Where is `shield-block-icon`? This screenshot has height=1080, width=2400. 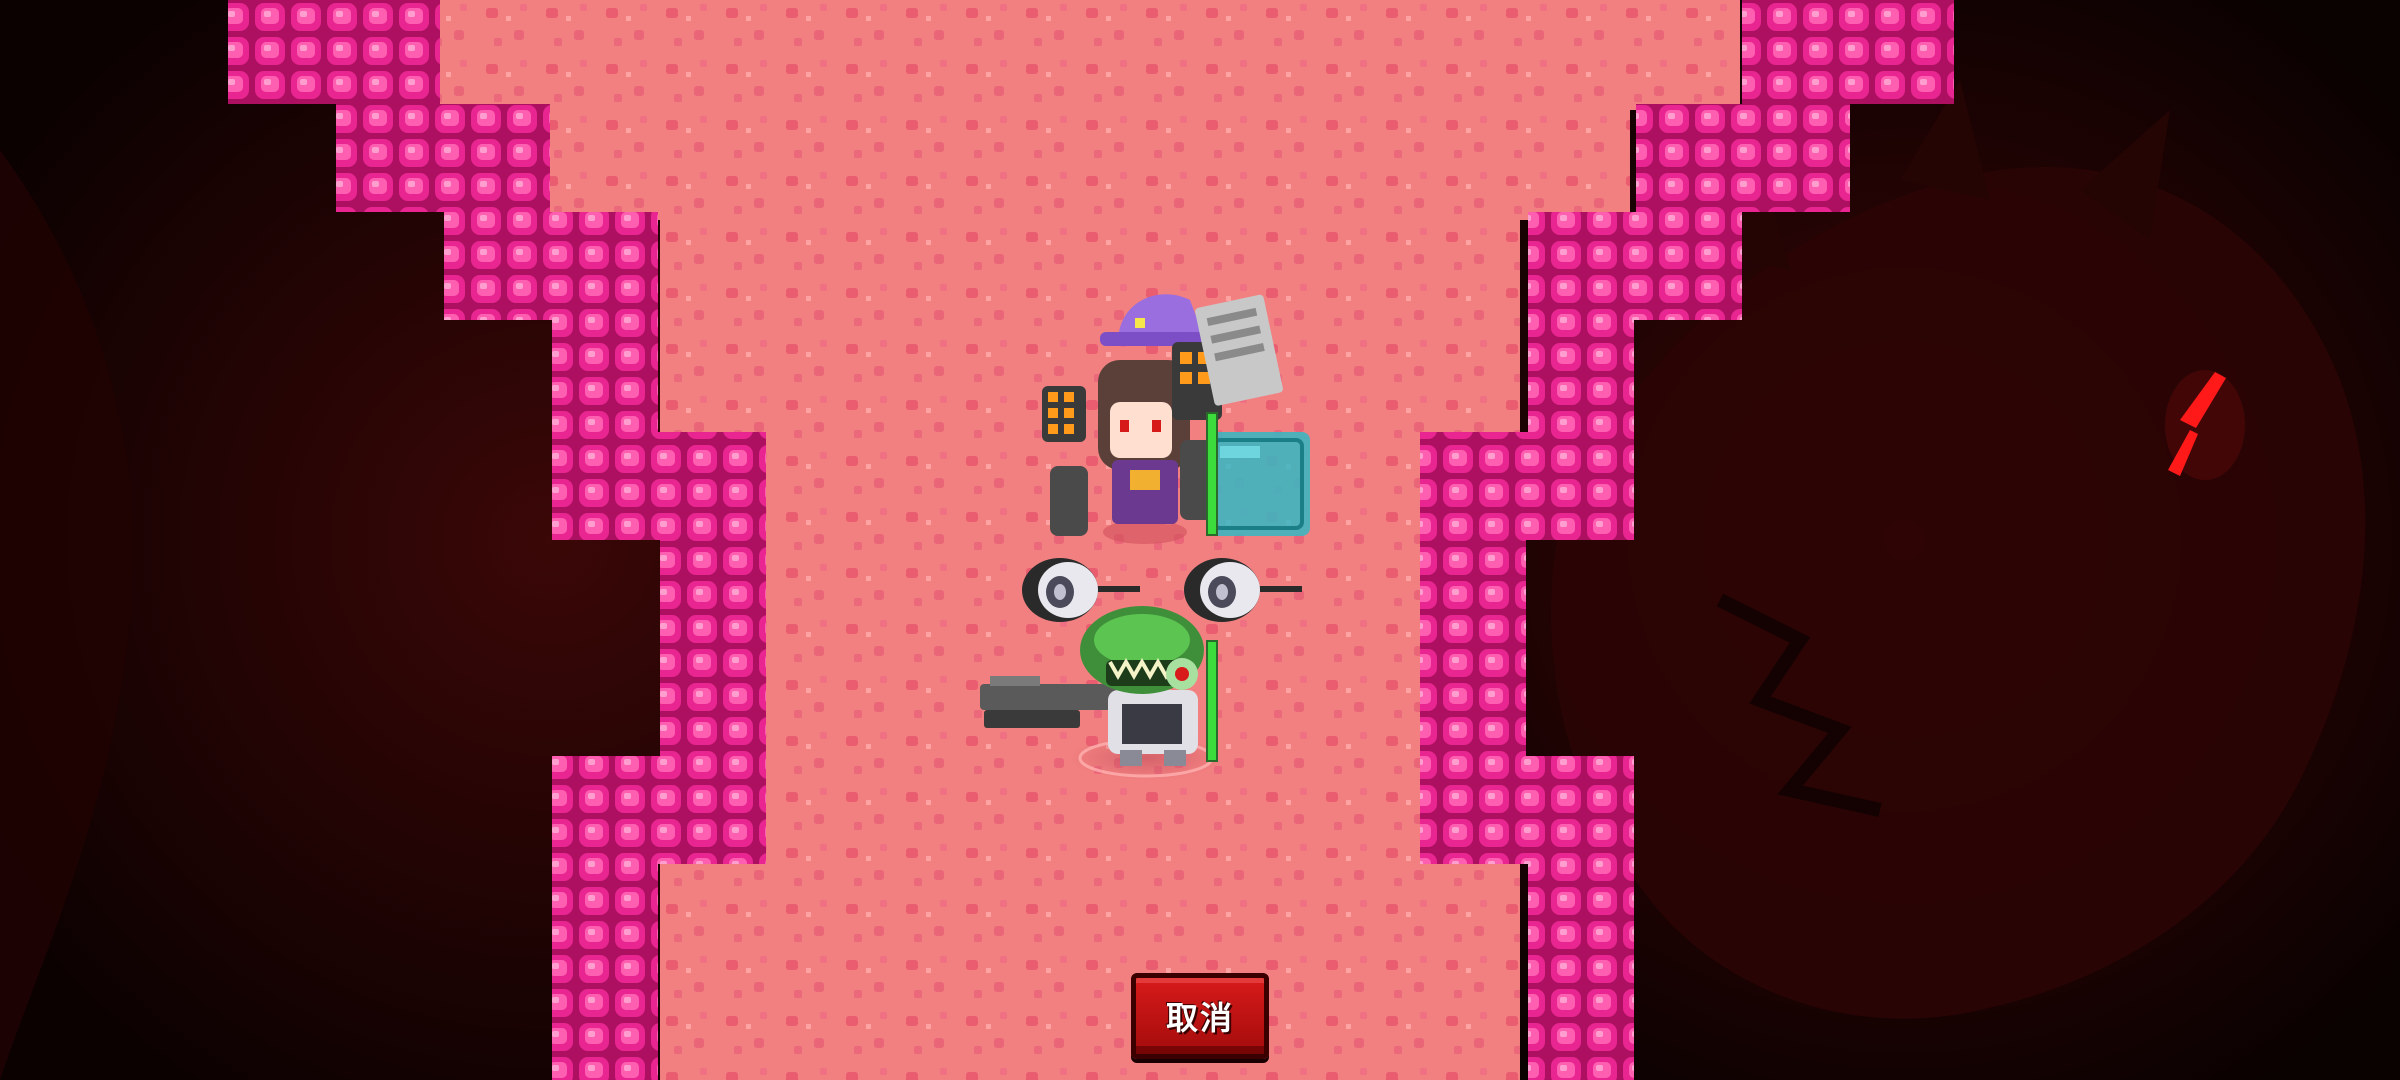 shield-block-icon is located at coordinates (1258, 484).